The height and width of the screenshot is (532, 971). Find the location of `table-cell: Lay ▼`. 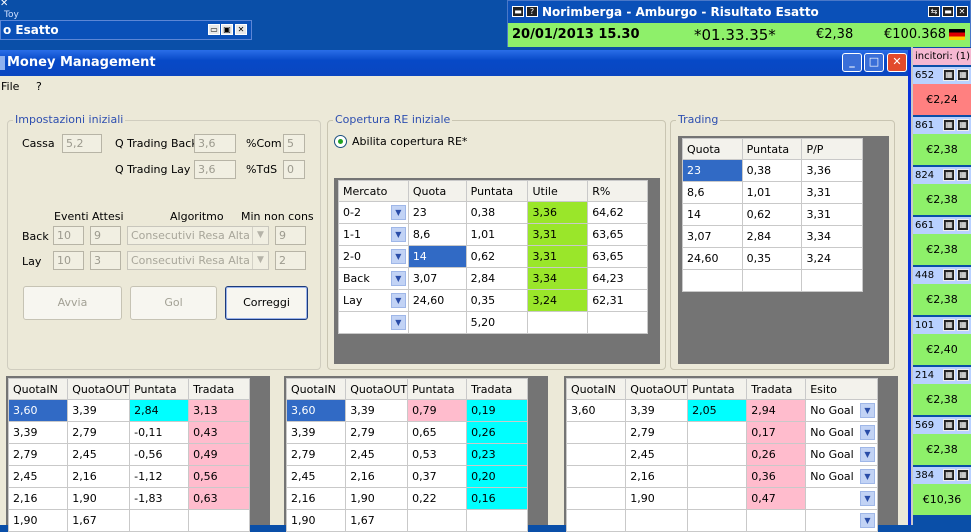

table-cell: Lay ▼ is located at coordinates (373, 300).